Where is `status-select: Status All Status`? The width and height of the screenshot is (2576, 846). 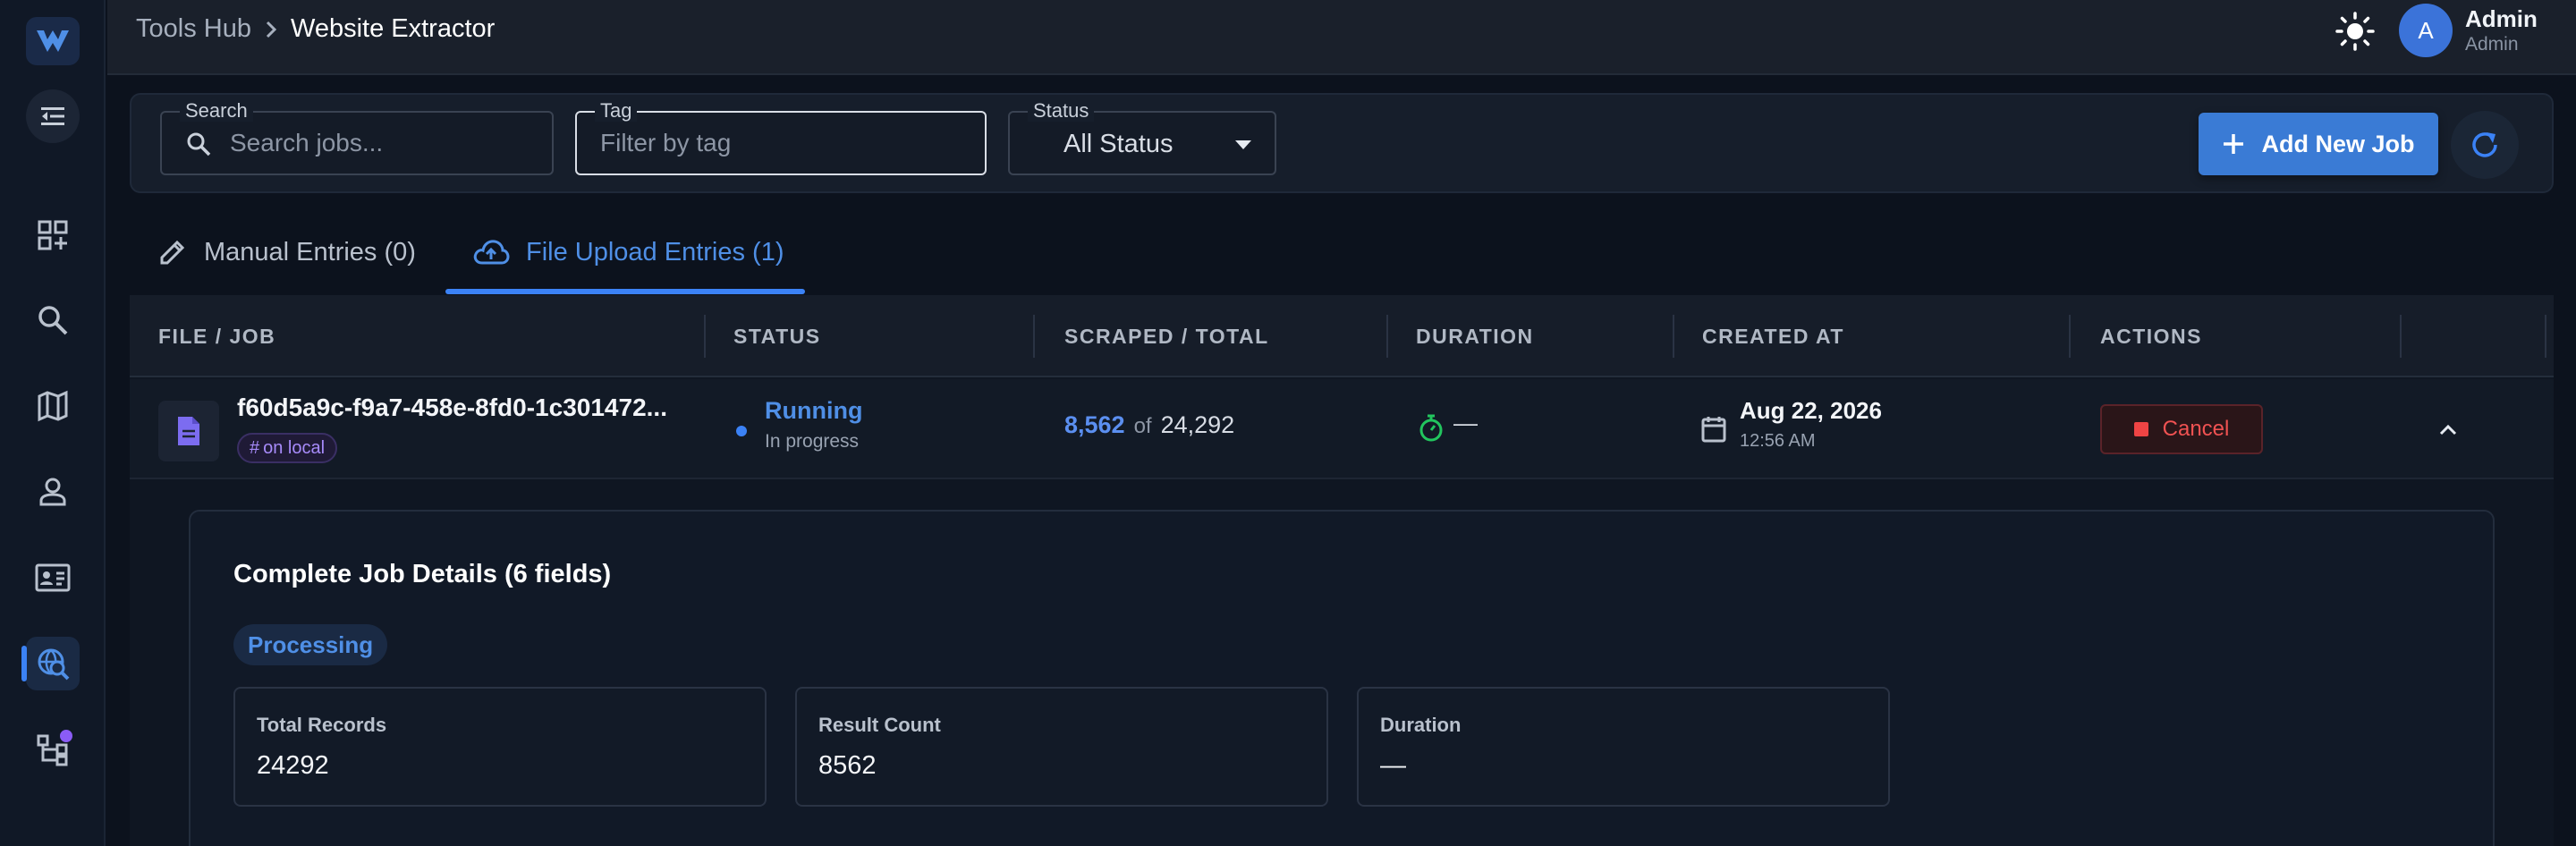 status-select: Status All Status is located at coordinates (1142, 137).